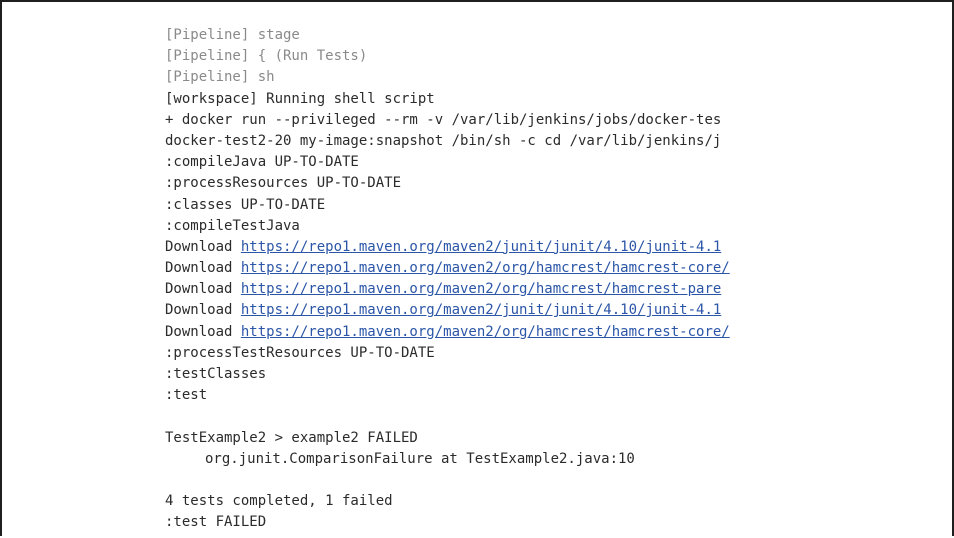  Describe the element at coordinates (220, 77) in the screenshot. I see `pipeline-log-line: [Pipeline] sh` at that location.